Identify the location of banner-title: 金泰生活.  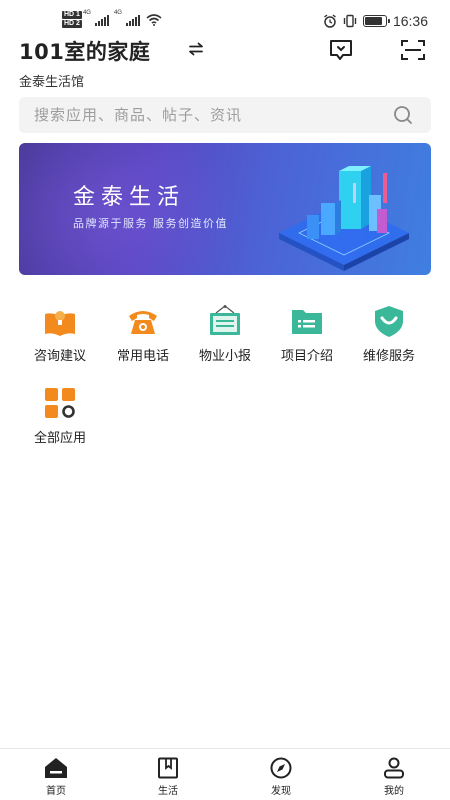
(129, 197).